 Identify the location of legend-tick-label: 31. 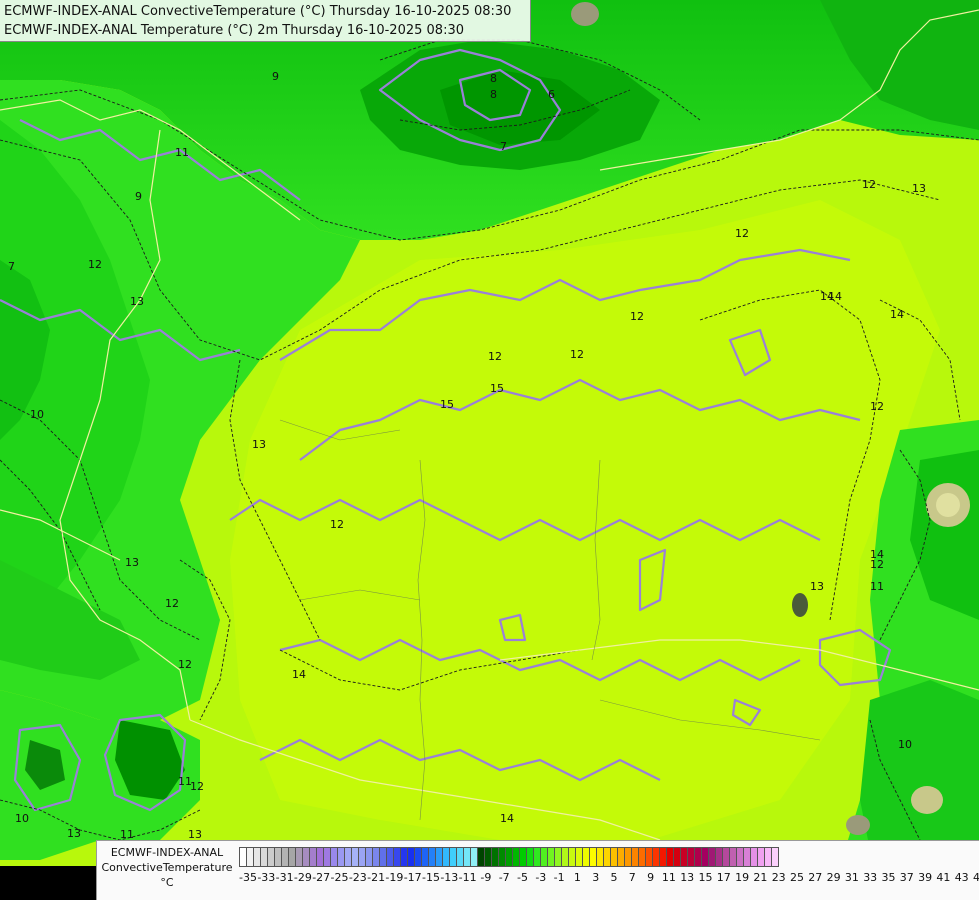
(851, 877).